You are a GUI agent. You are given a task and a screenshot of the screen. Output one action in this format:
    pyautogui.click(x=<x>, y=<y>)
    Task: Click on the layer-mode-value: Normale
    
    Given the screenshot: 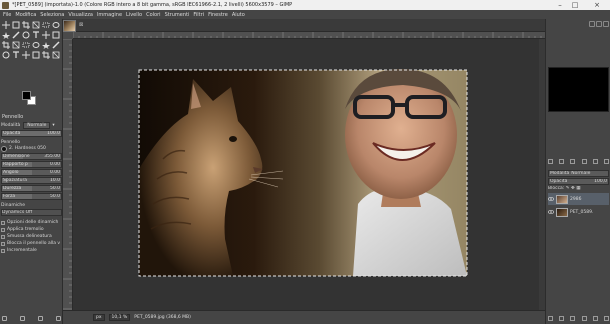 What is the action you would take?
    pyautogui.click(x=580, y=173)
    